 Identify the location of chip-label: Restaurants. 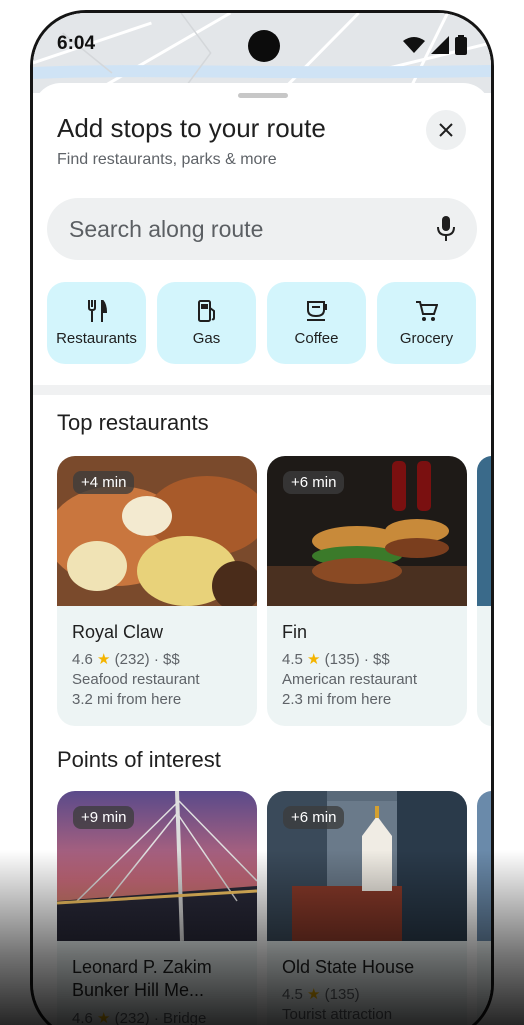
(96, 338).